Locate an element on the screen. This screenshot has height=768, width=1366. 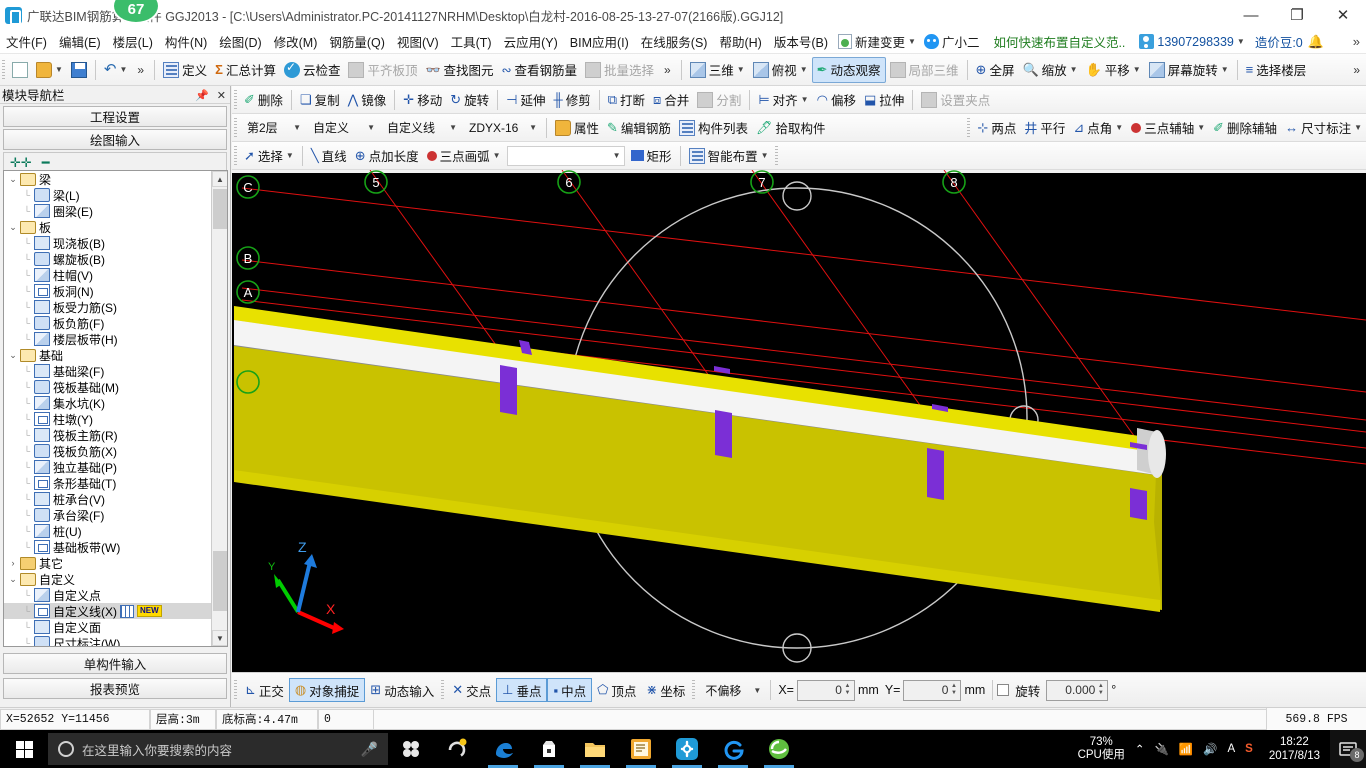
notes-app-icon is located at coordinates (641, 749).